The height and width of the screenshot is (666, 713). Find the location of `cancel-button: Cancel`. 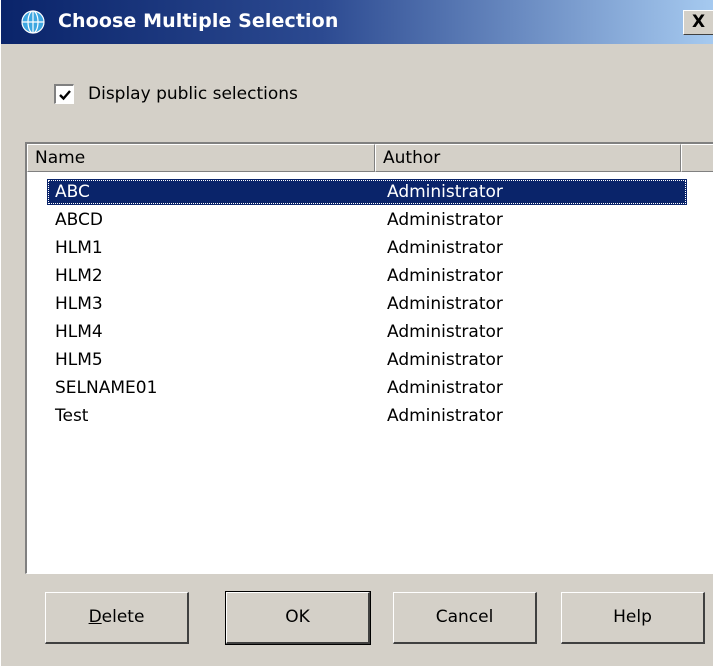

cancel-button: Cancel is located at coordinates (465, 618).